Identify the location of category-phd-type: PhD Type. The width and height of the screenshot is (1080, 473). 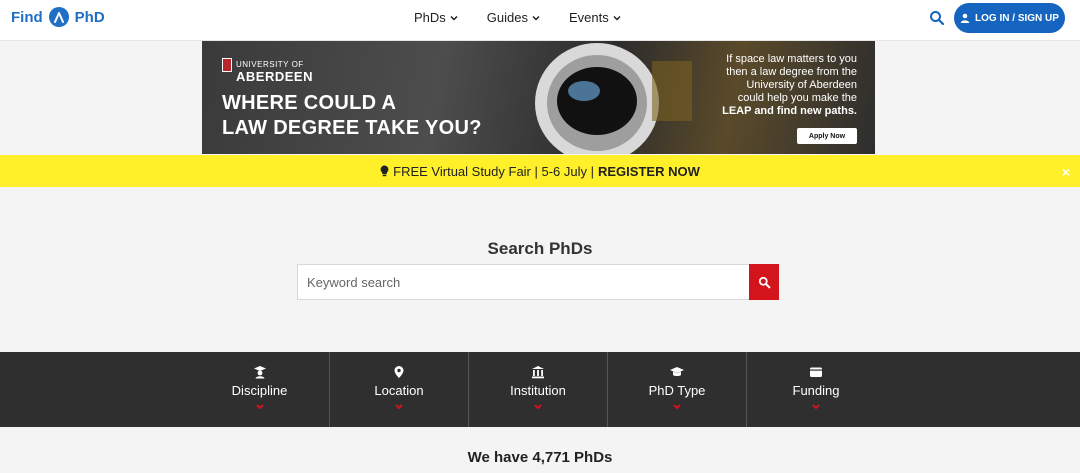
(676, 389).